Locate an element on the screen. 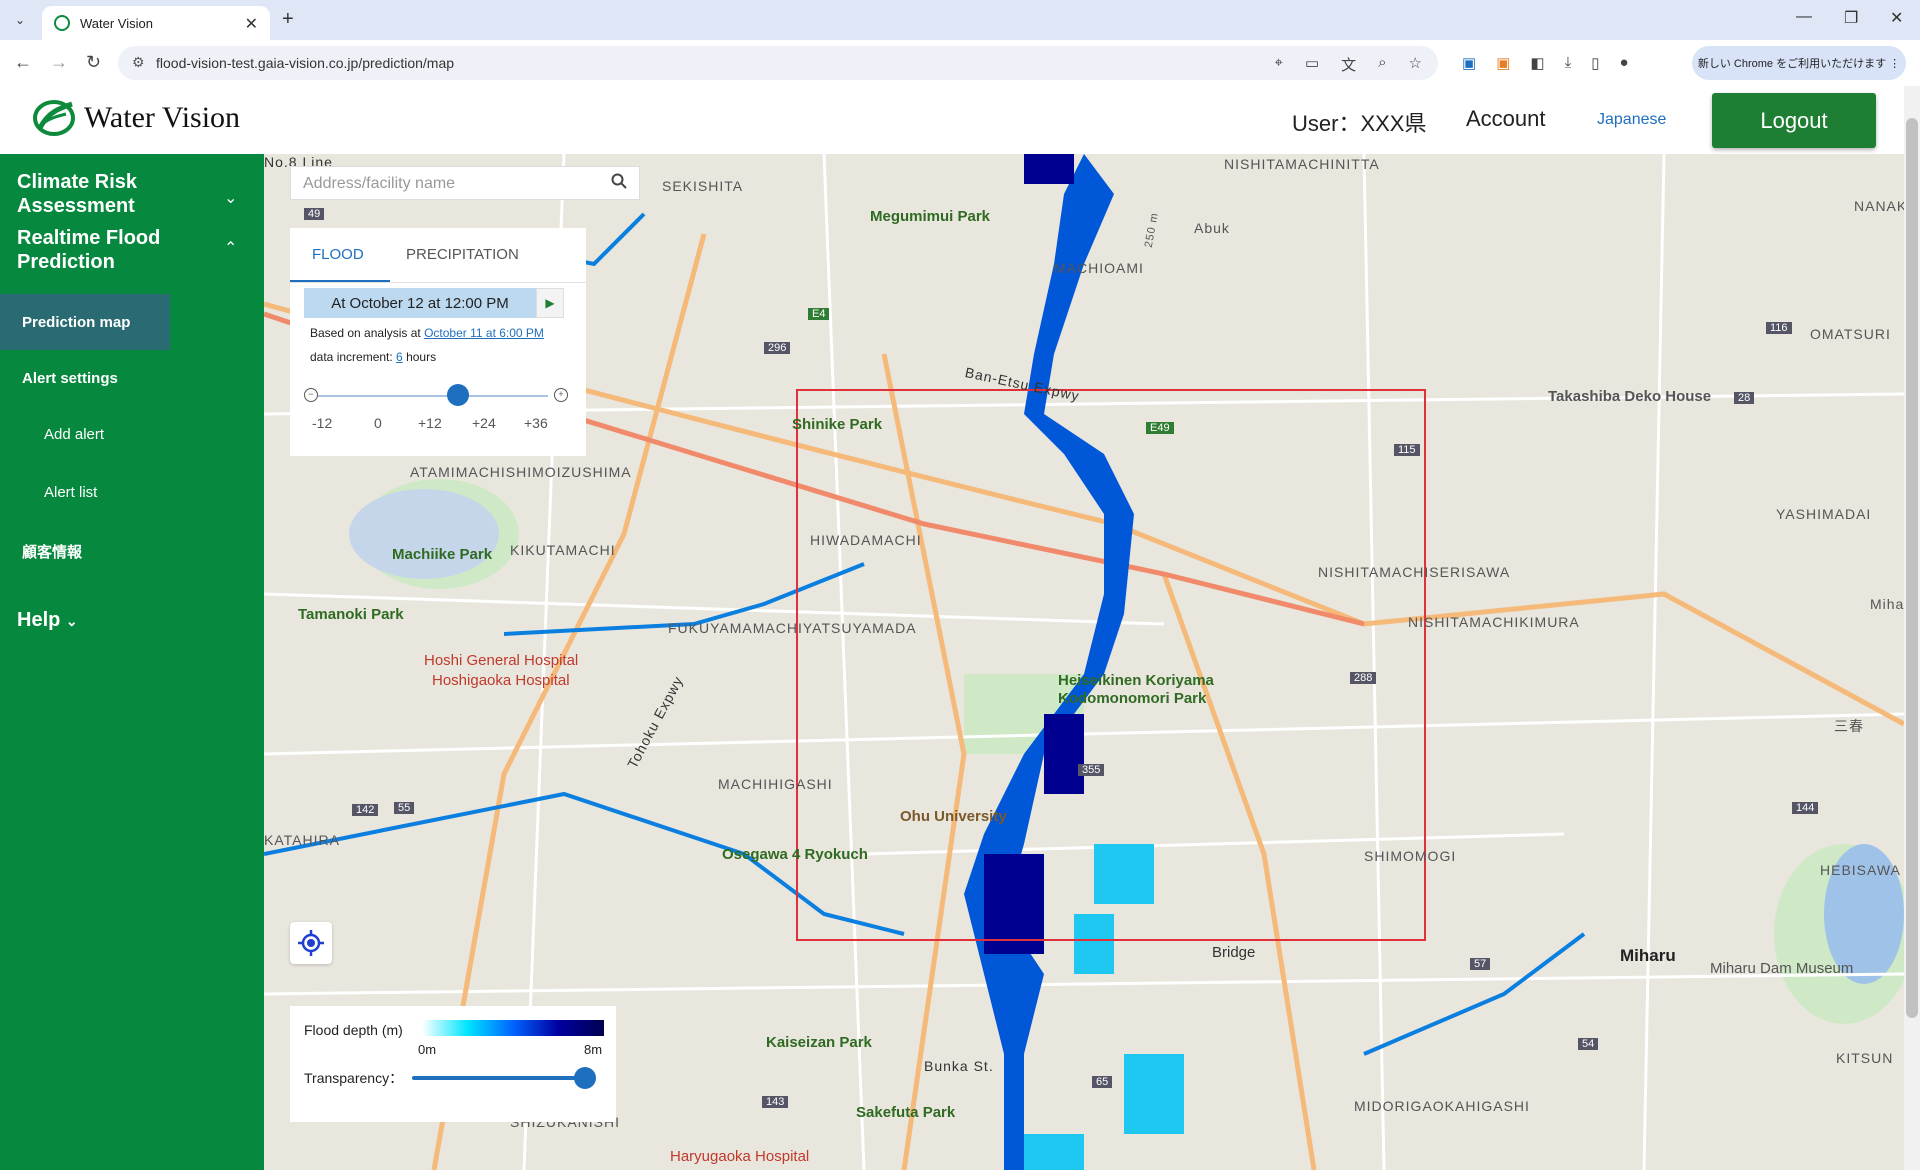  sidebar-section-climate: Climate Risk Assessment is located at coordinates (102, 194).